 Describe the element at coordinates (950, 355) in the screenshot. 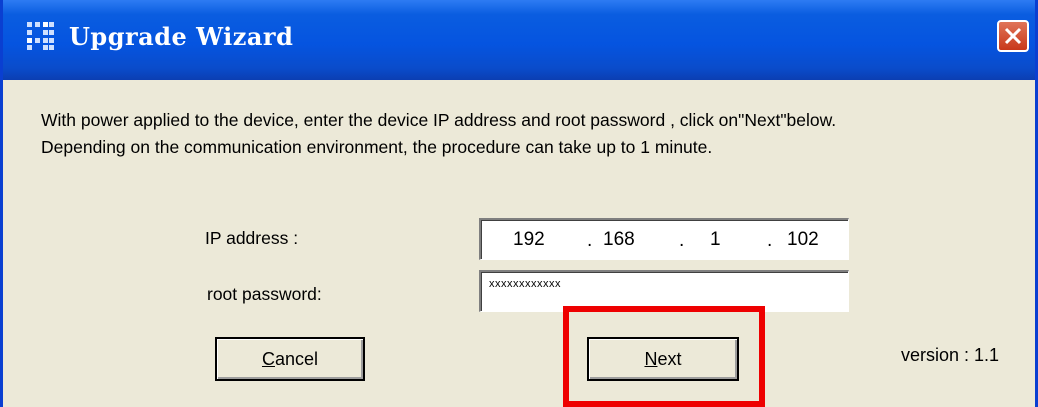

I see `version-label: version : 1.1` at that location.